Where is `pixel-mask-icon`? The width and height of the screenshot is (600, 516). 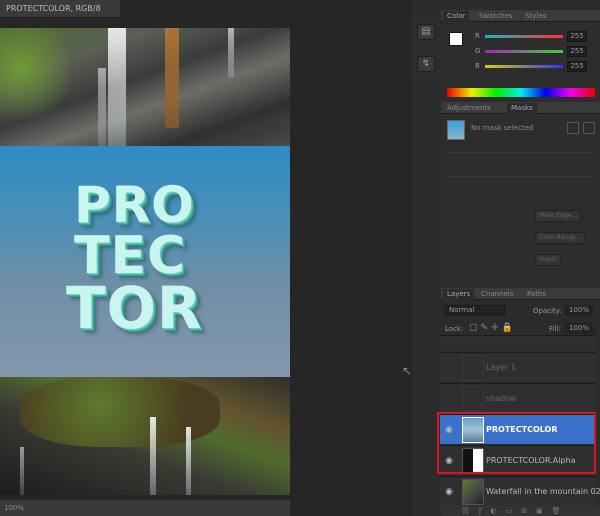
pixel-mask-icon is located at coordinates (573, 128).